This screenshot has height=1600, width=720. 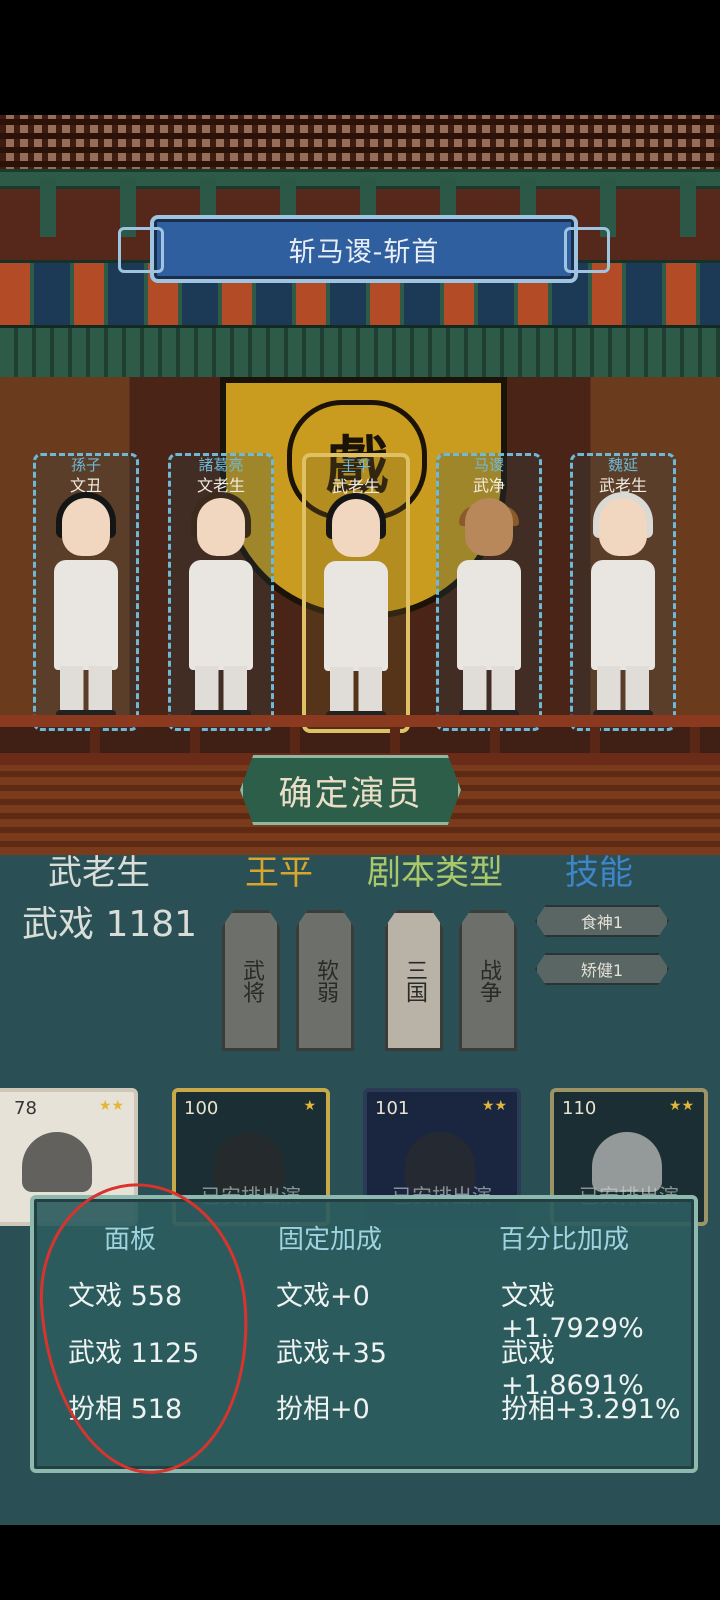 I want to click on actor-slot-5: 魏延 武老生, so click(x=623, y=592).